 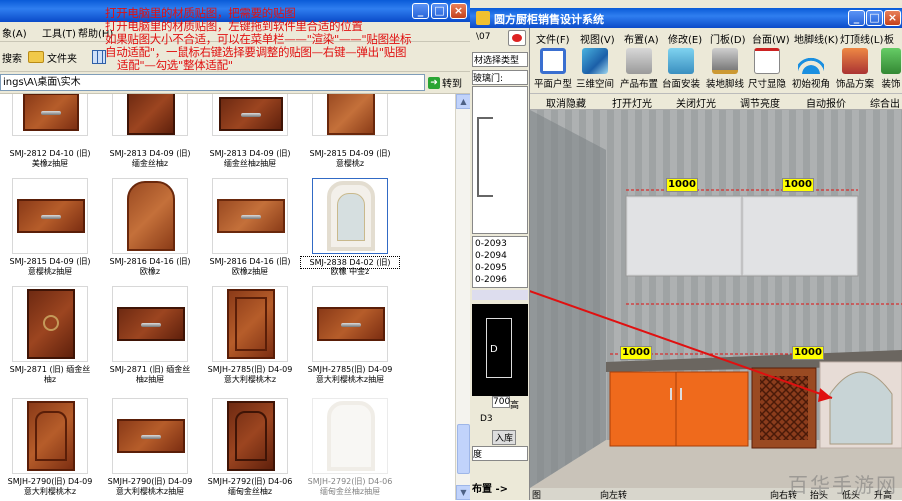 What do you see at coordinates (250, 163) in the screenshot?
I see `file-subname: 缅金丝柚z抽屉` at bounding box center [250, 163].